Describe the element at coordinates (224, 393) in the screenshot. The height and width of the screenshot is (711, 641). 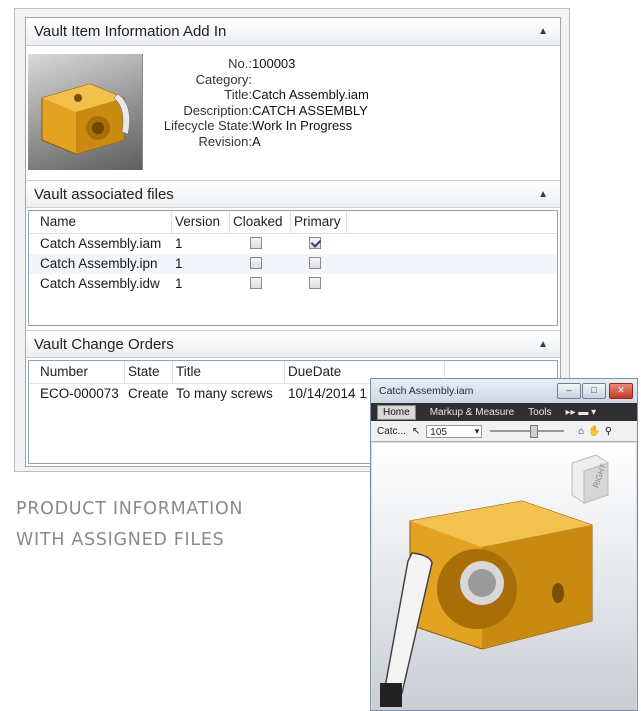
I see `order-title: To many screws` at that location.